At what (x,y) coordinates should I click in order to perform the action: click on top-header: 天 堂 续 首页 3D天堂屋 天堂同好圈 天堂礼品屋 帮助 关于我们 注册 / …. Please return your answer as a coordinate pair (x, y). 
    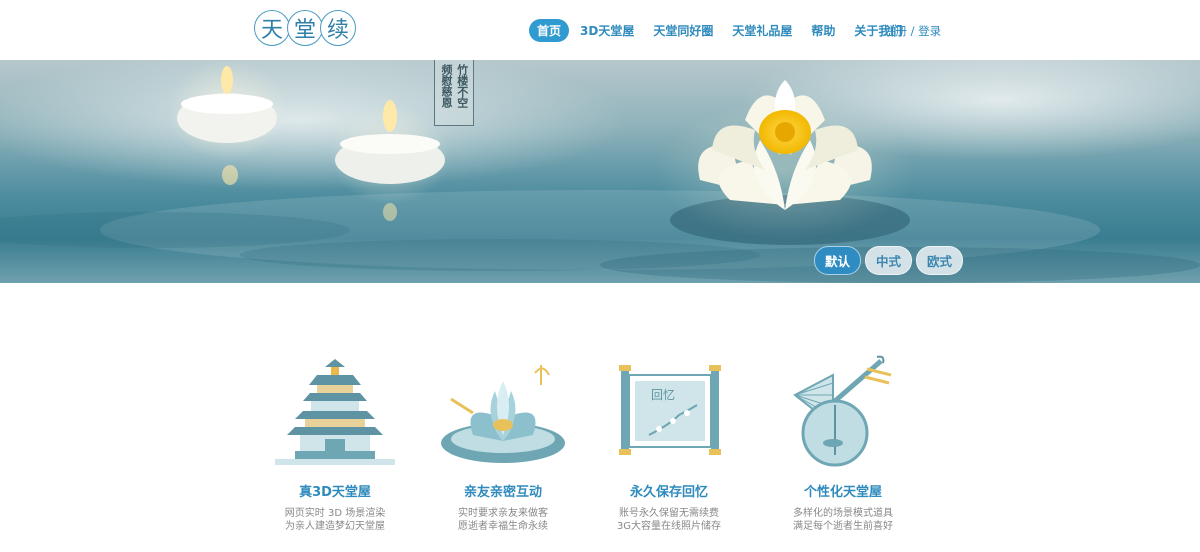
    Looking at the image, I should click on (600, 30).